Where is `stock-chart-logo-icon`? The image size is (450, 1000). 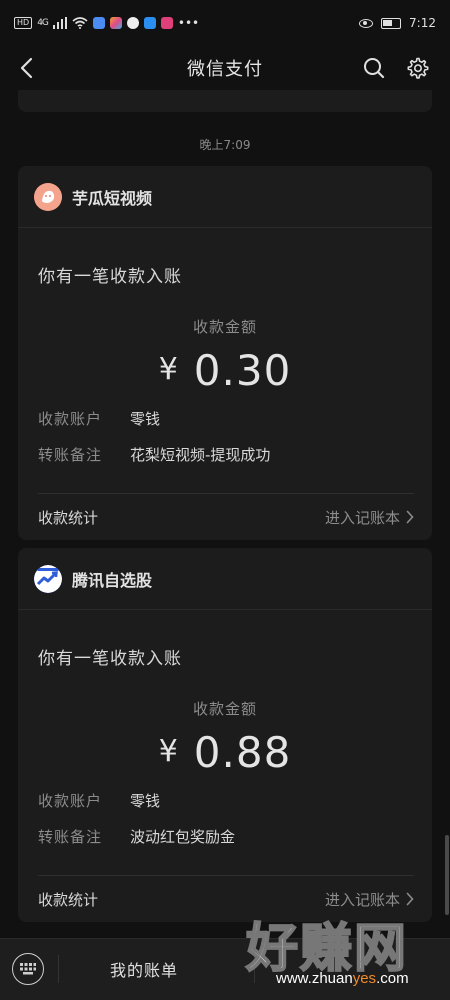
stock-chart-logo-icon is located at coordinates (48, 578).